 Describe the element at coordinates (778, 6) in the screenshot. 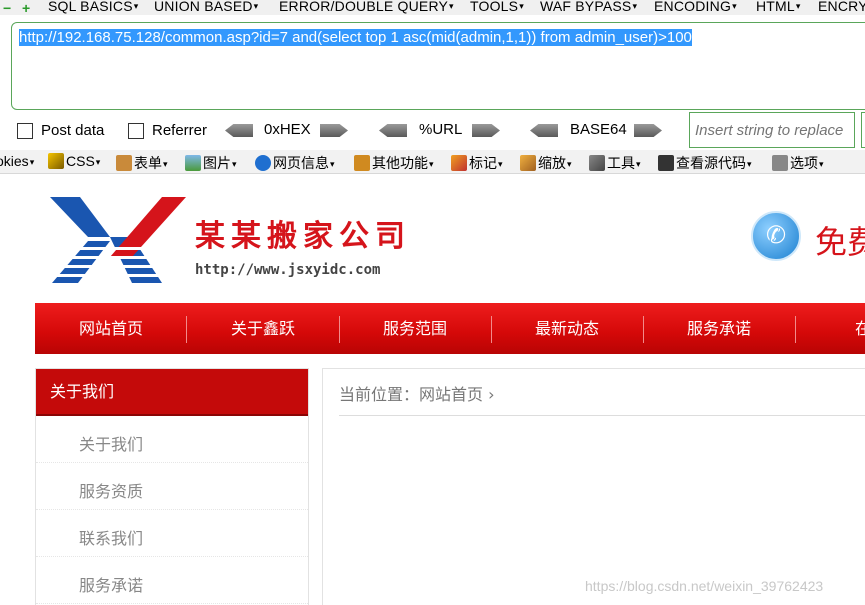

I see `menu-html: HTML` at that location.